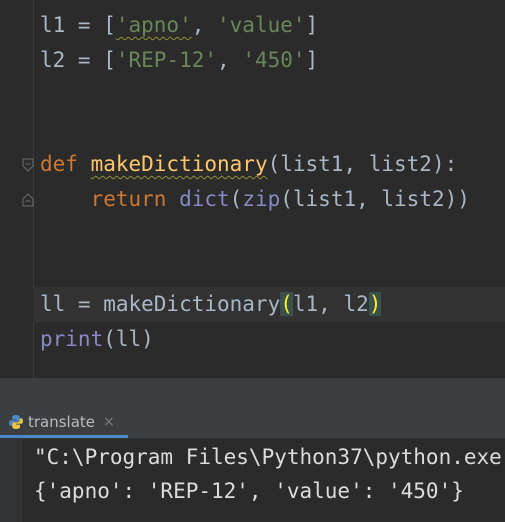 The image size is (505, 522). What do you see at coordinates (28, 165) in the screenshot?
I see `fold-collapse-icon` at bounding box center [28, 165].